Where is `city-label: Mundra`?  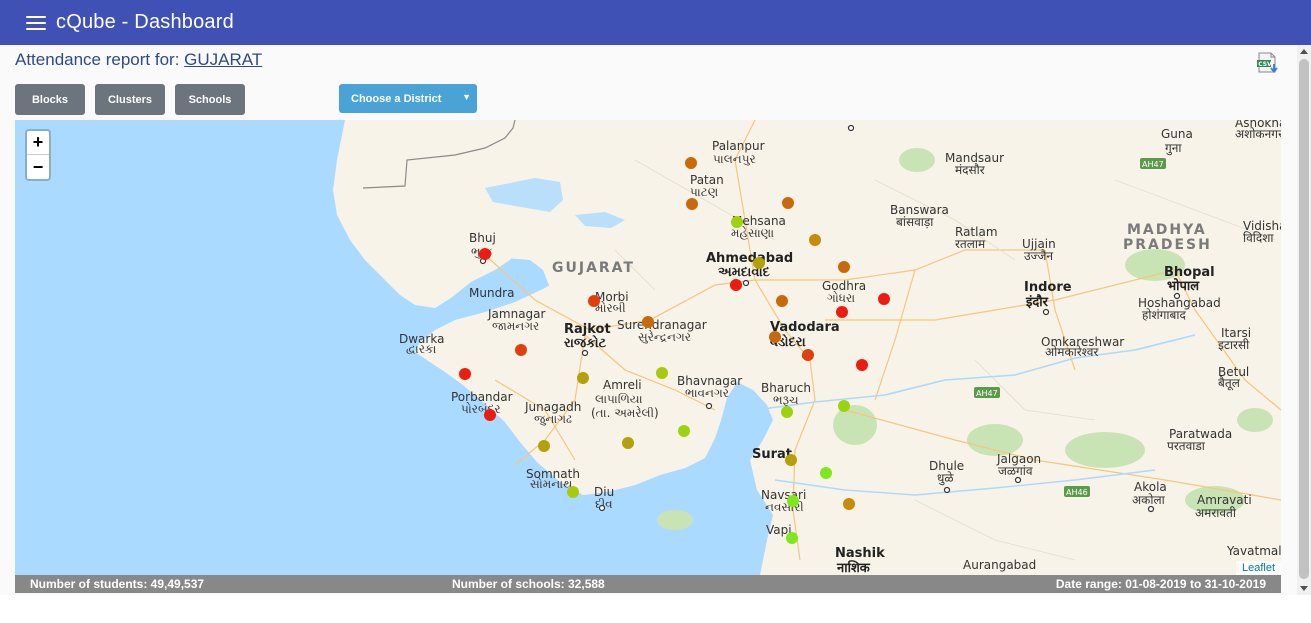 city-label: Mundra is located at coordinates (491, 293).